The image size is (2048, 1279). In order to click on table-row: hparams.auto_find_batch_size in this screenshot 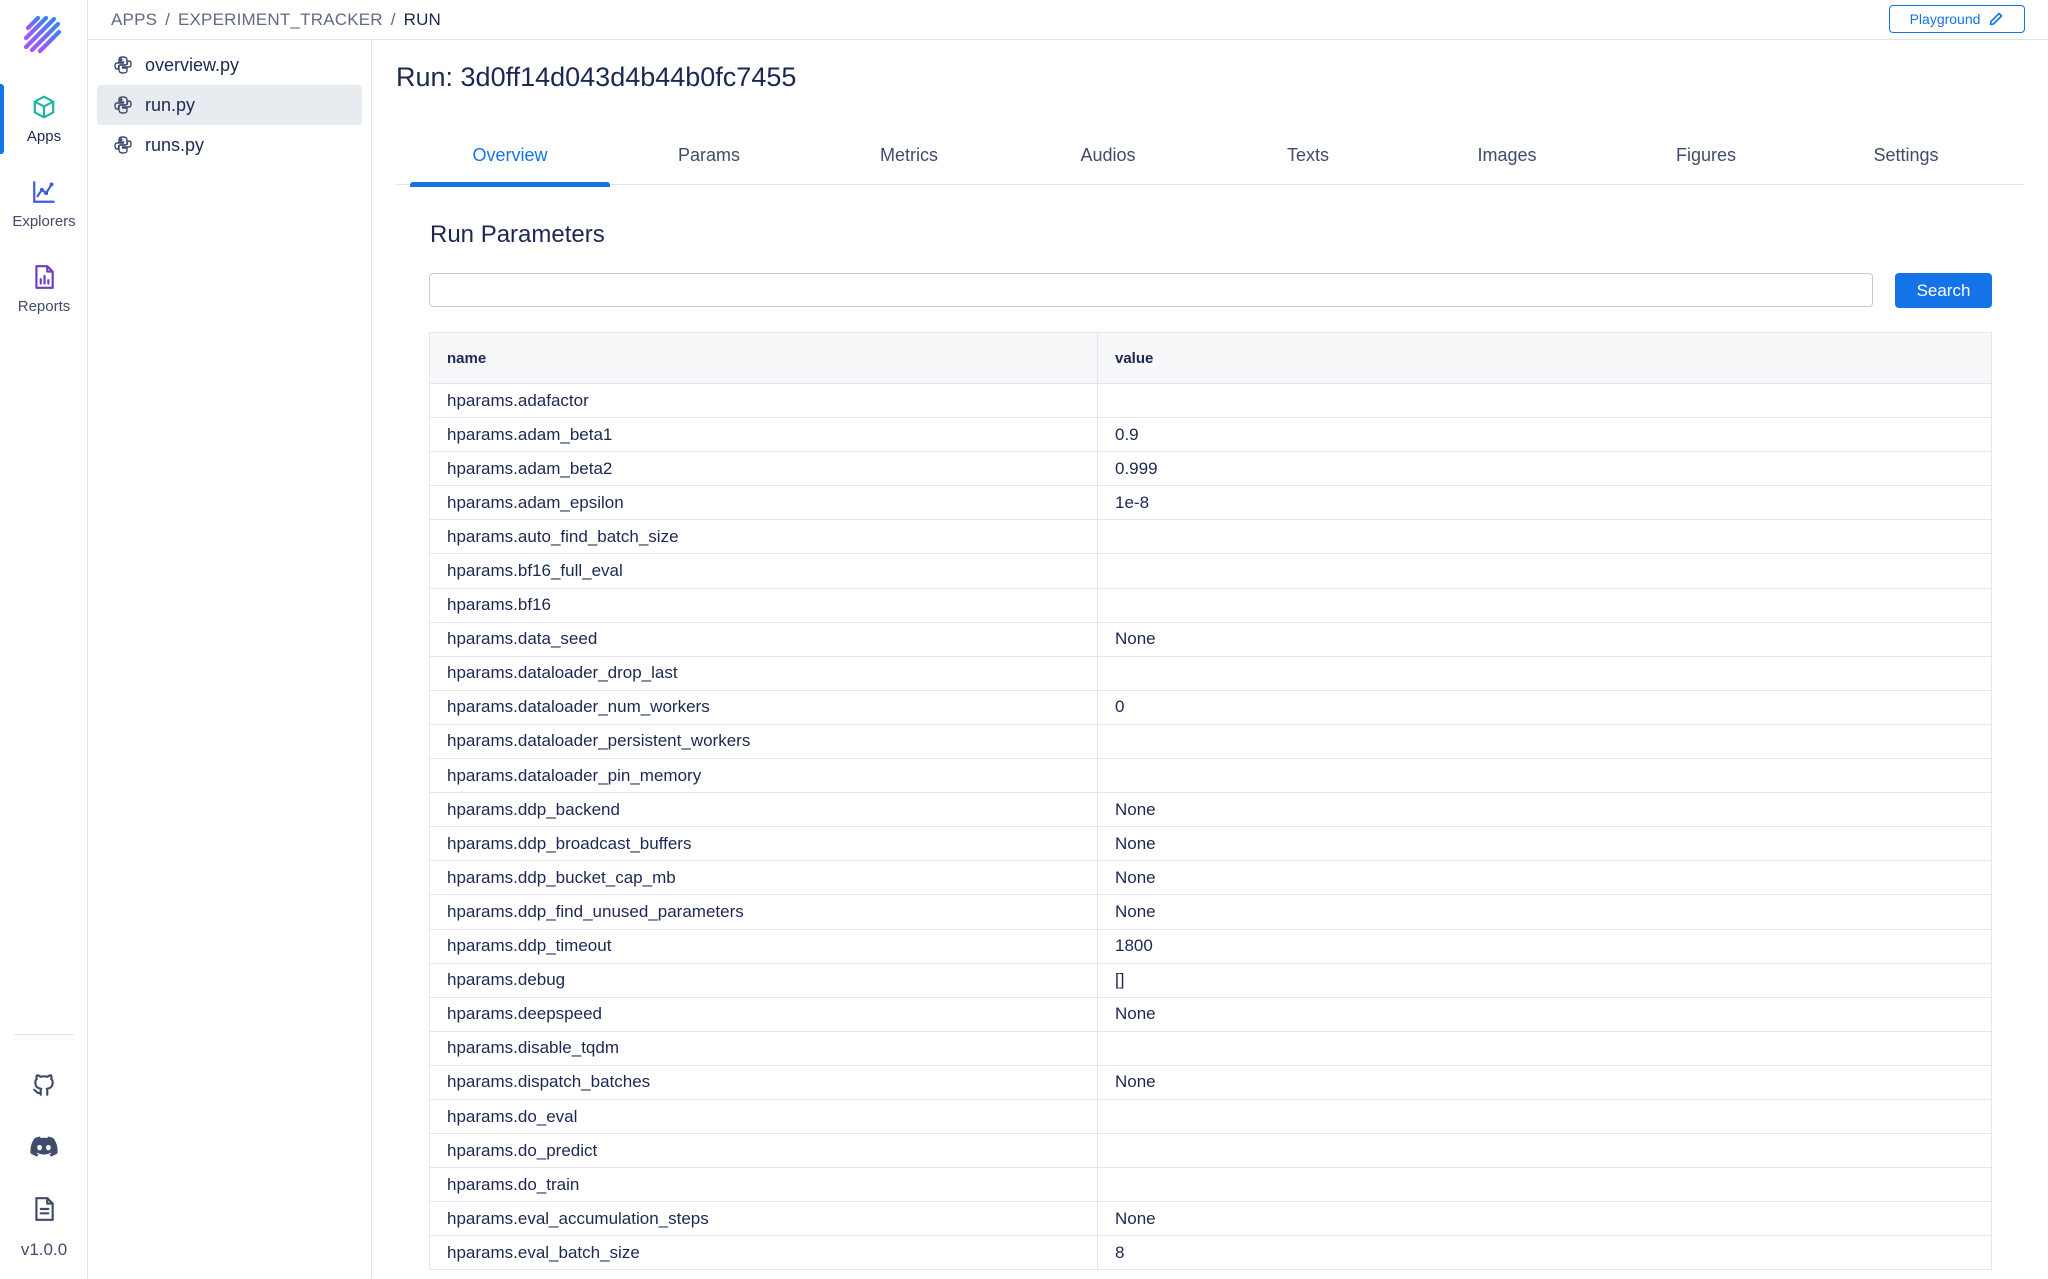, I will do `click(1210, 537)`.